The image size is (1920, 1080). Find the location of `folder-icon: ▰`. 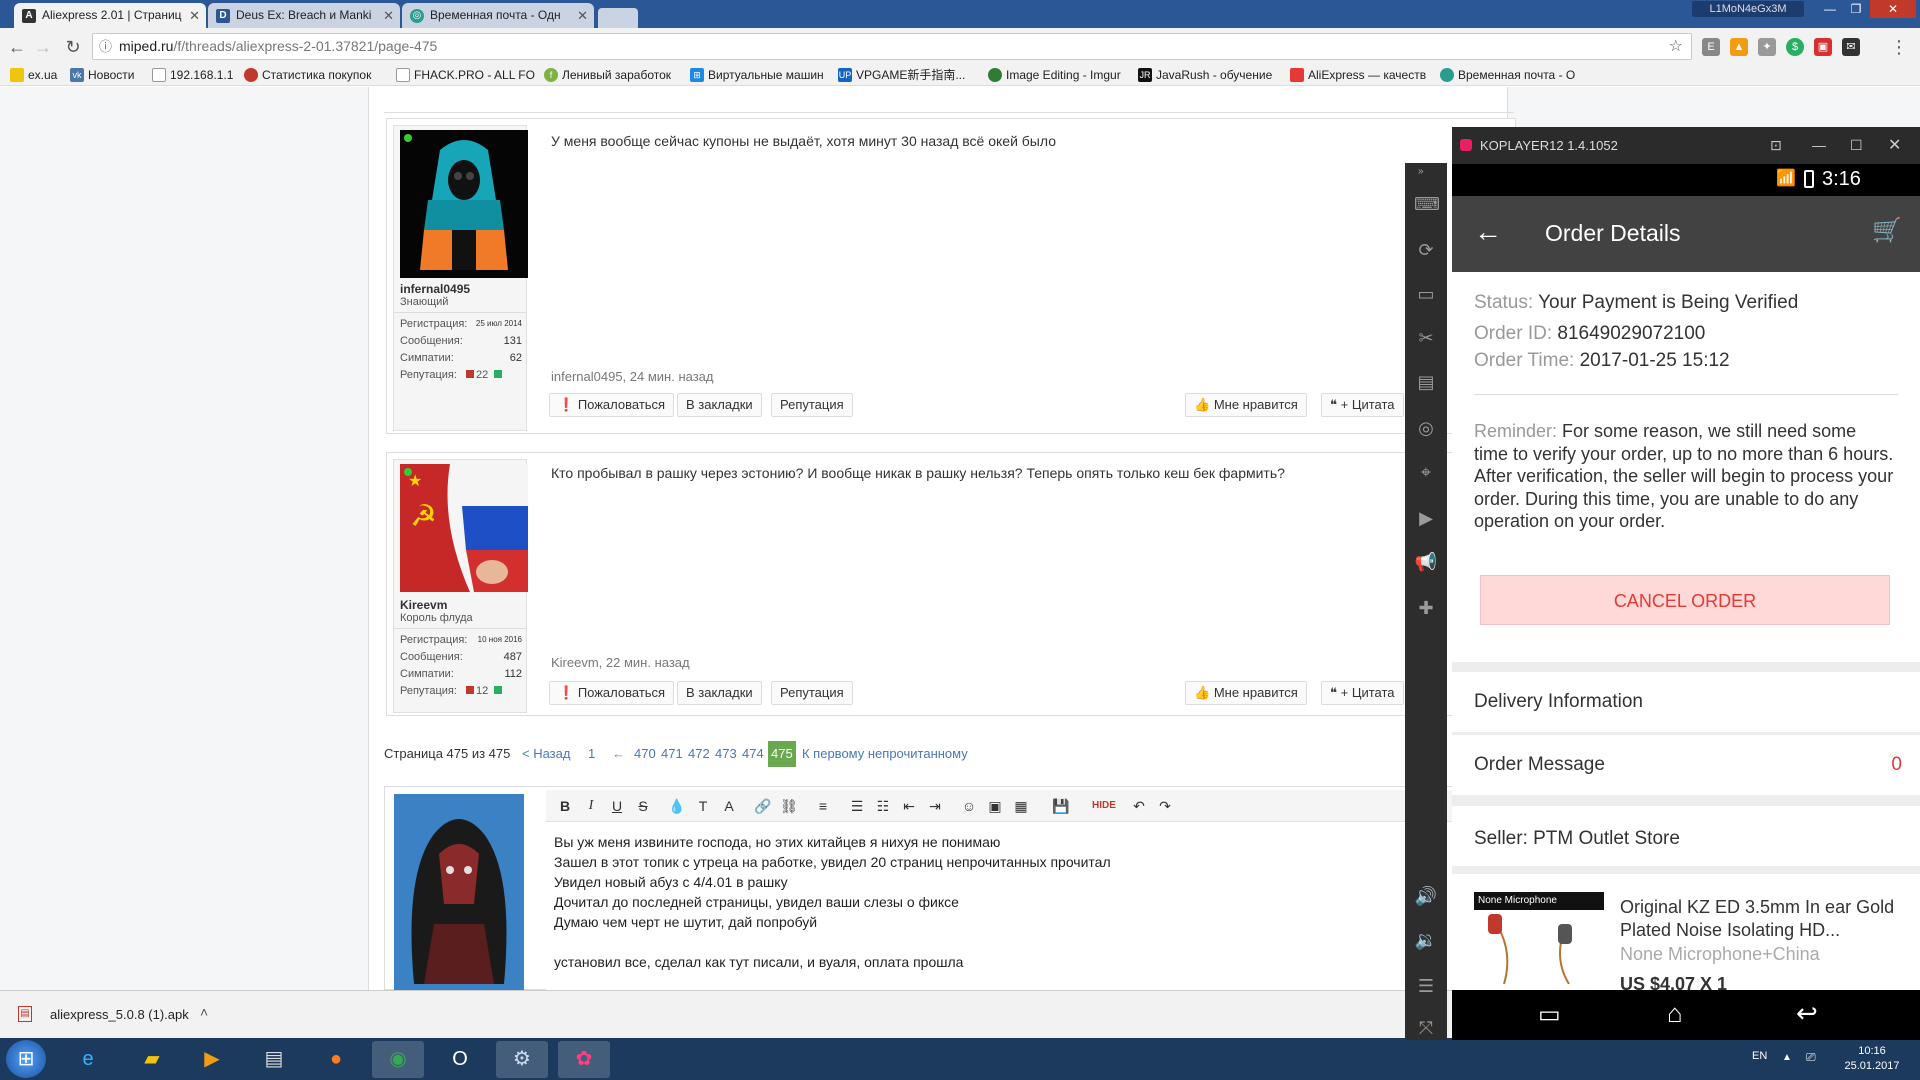

folder-icon: ▰ is located at coordinates (152, 1059).